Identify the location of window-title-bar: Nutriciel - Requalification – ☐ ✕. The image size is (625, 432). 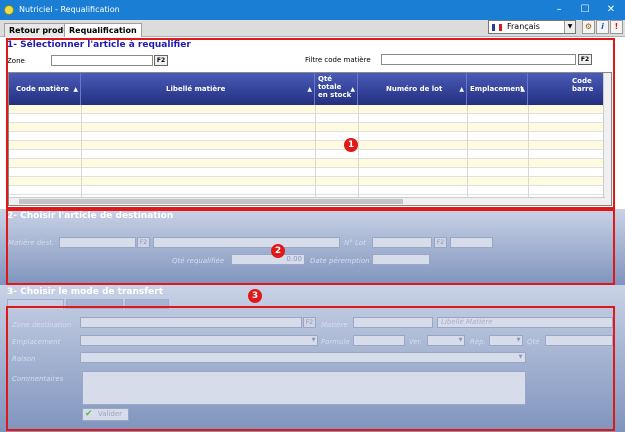
(312, 10).